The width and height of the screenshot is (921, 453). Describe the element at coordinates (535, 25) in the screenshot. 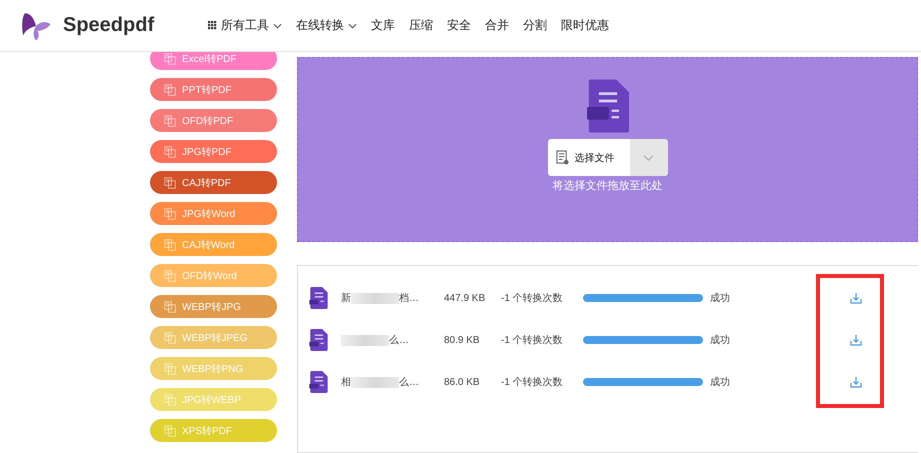

I see `nav-link: 分割` at that location.